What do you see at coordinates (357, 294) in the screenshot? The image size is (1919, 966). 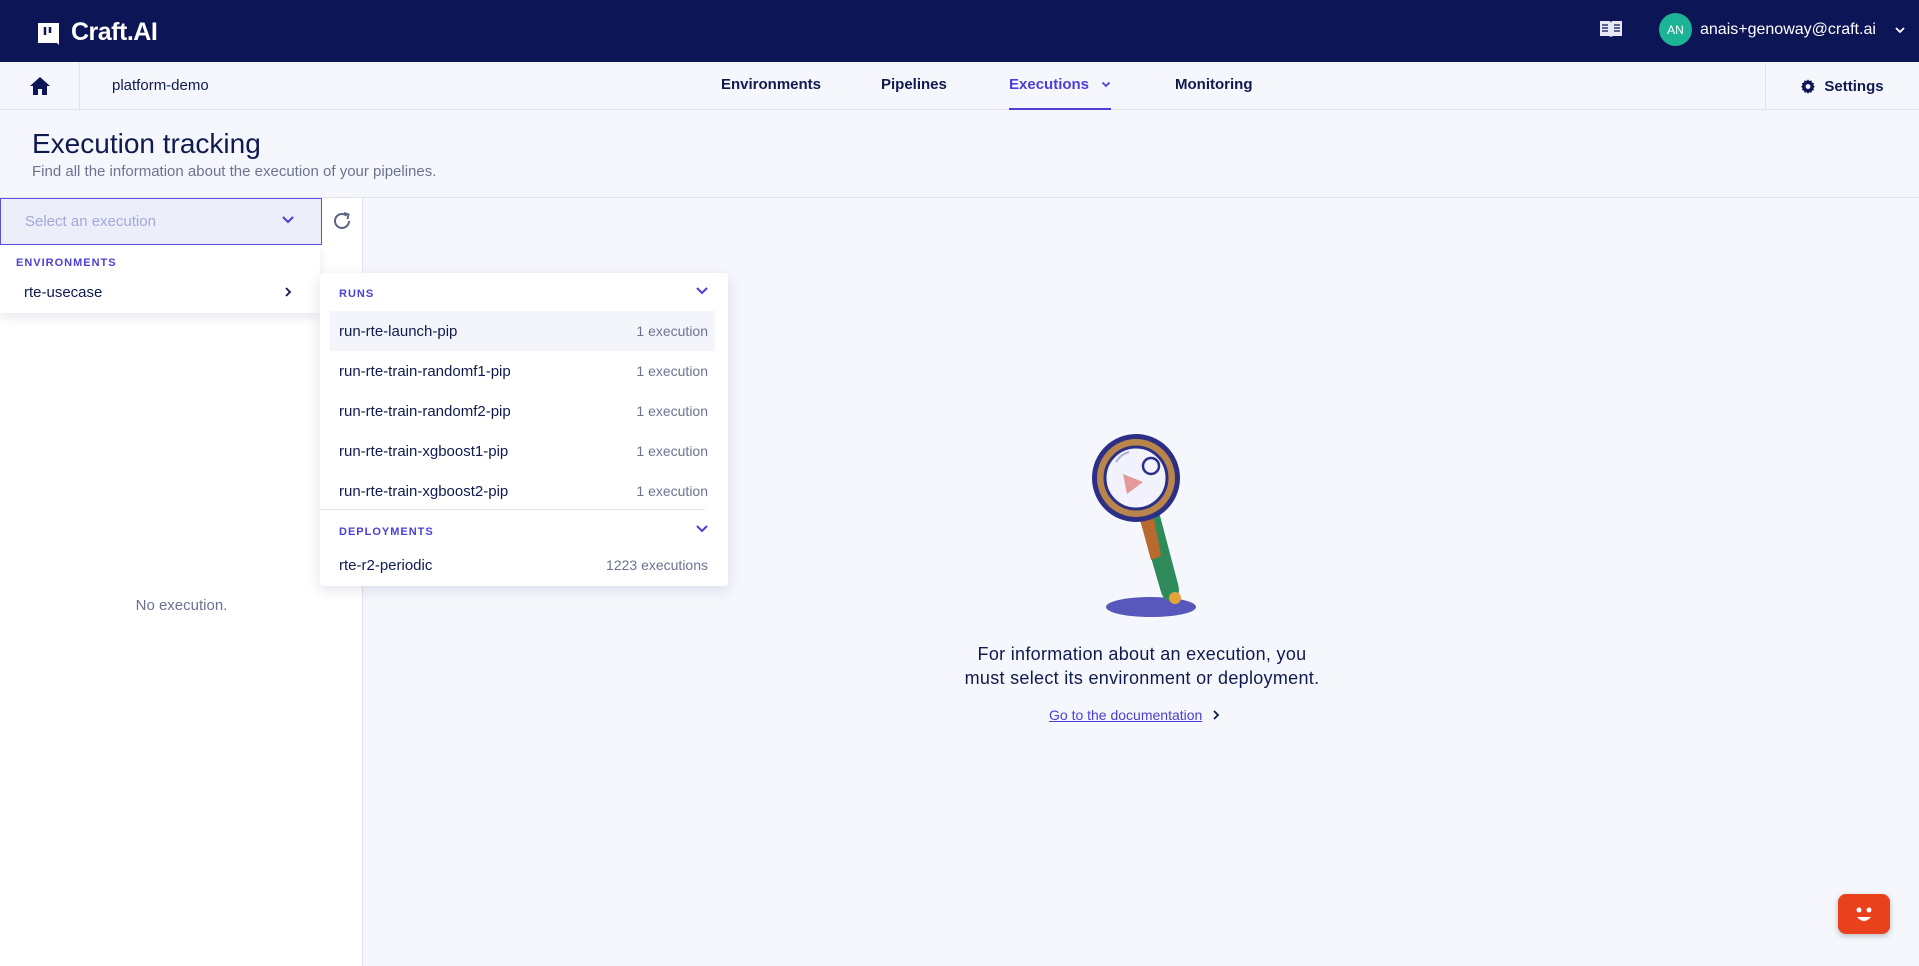 I see `runs-section-label: RUNS` at bounding box center [357, 294].